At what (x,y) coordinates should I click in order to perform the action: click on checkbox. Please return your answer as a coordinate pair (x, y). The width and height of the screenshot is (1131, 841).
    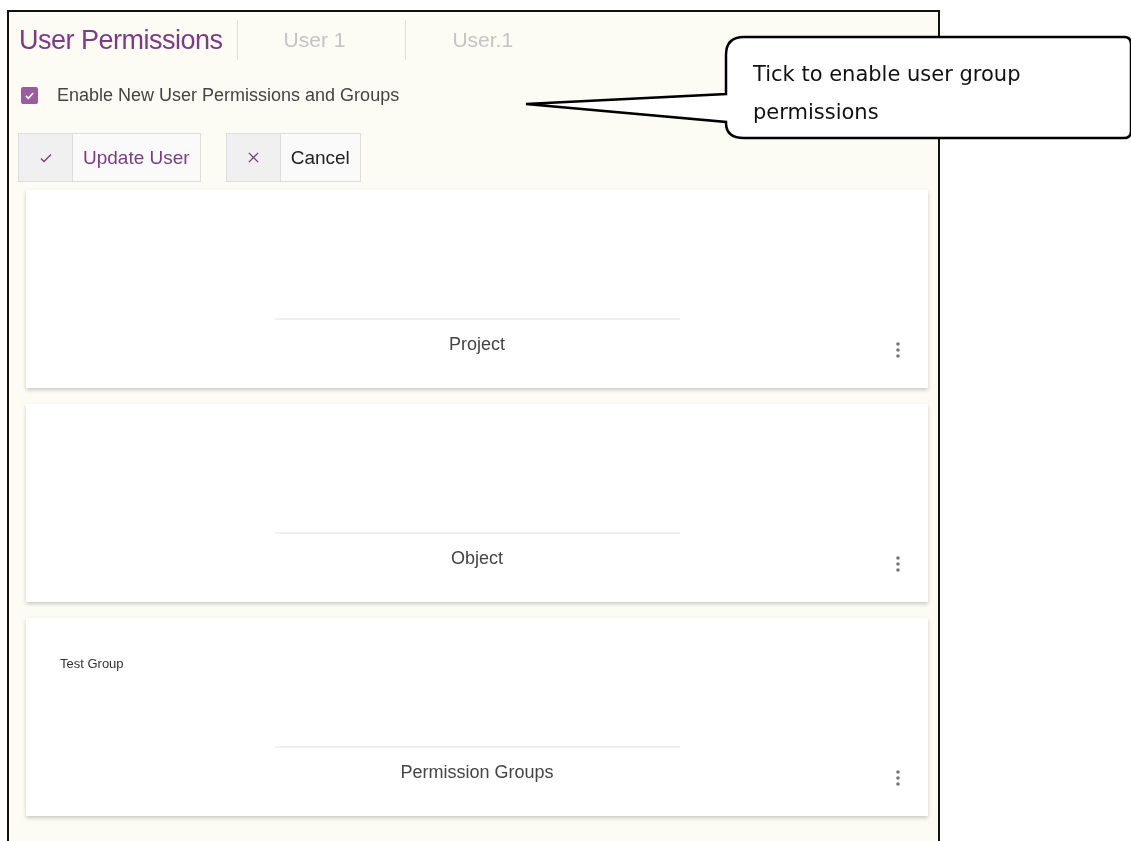
    Looking at the image, I should click on (29, 95).